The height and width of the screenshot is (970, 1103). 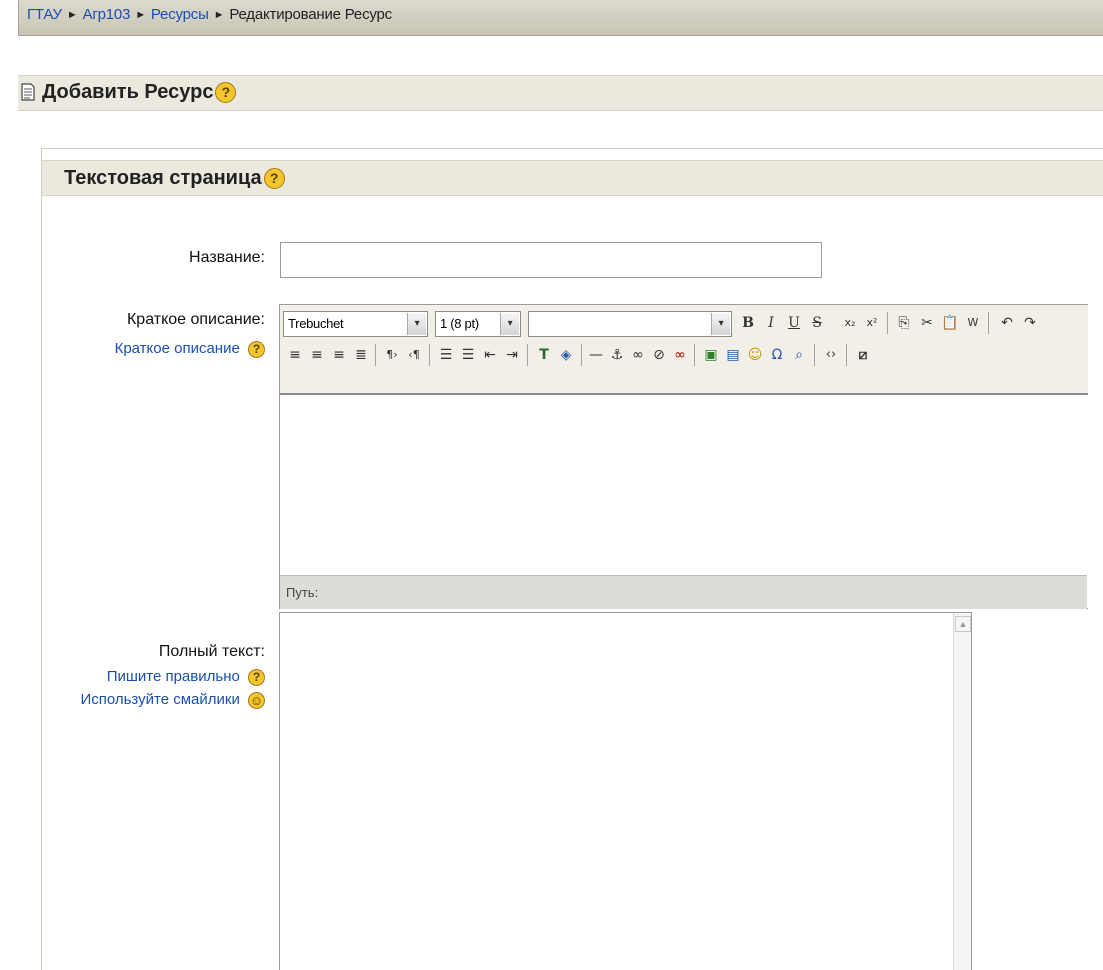 I want to click on subscript-icon: x₂, so click(x=850, y=323).